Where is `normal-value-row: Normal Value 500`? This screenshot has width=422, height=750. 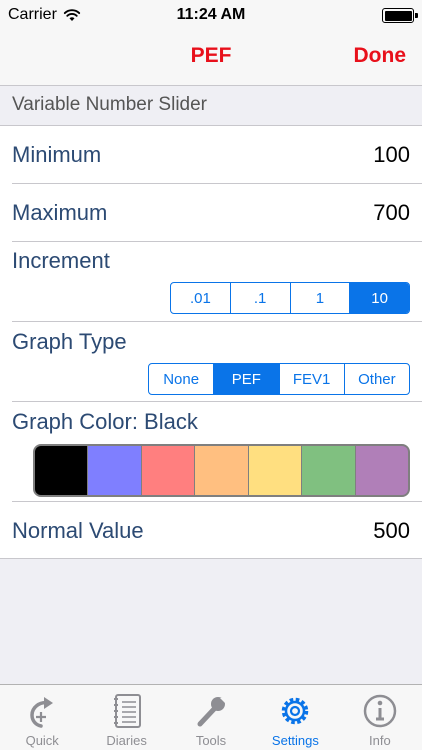 normal-value-row: Normal Value 500 is located at coordinates (211, 530).